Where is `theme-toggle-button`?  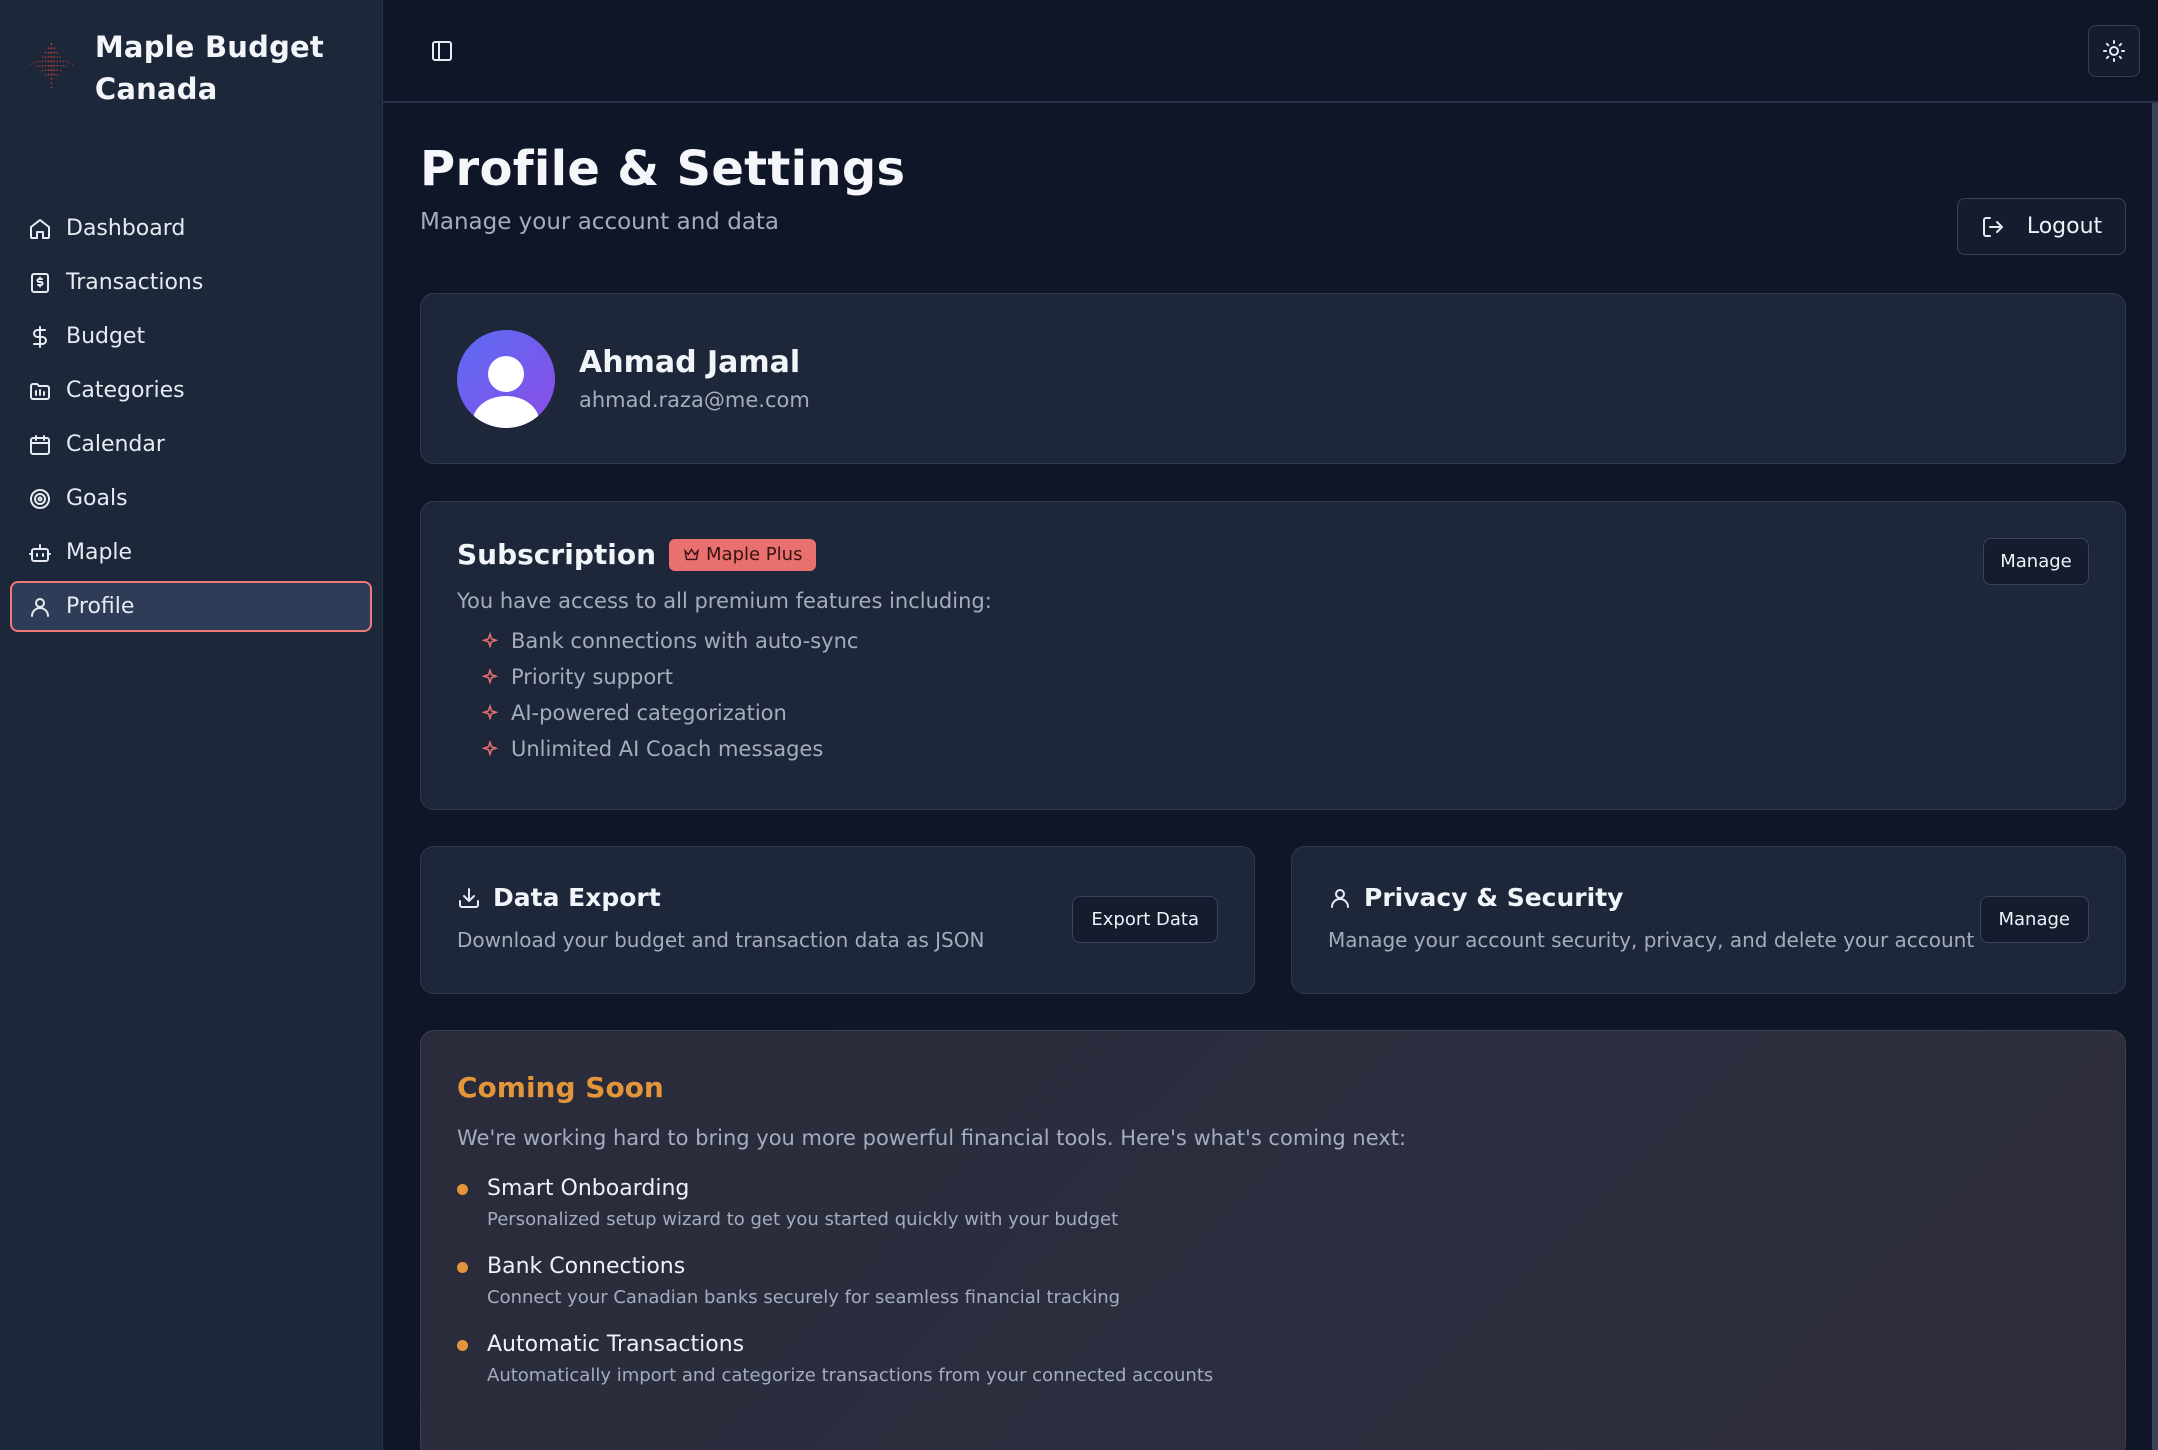
theme-toggle-button is located at coordinates (2114, 50).